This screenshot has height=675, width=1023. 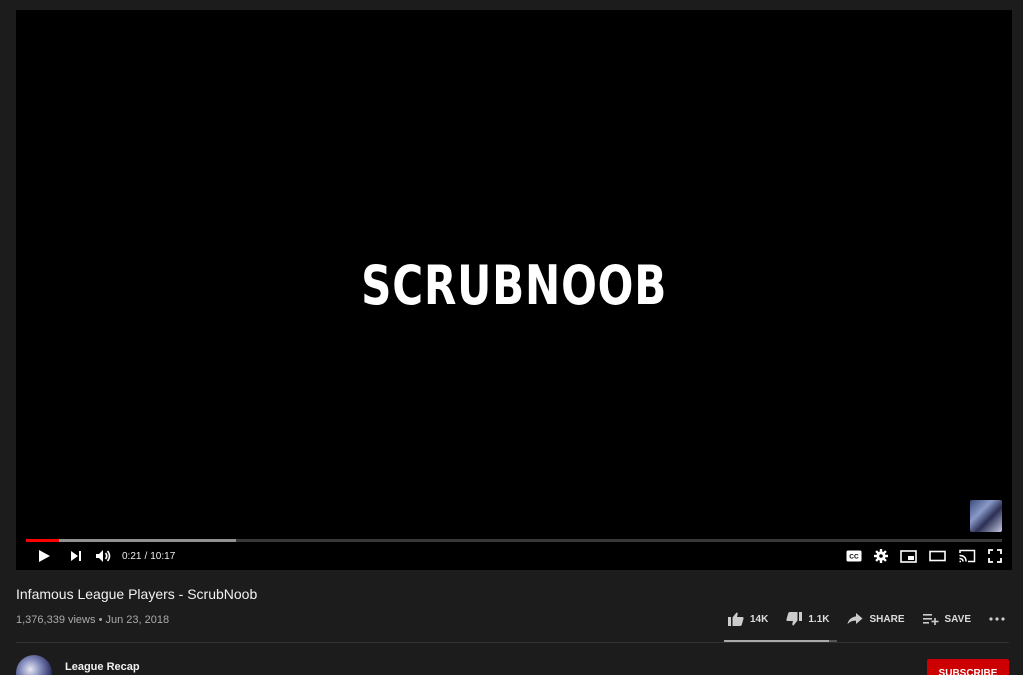 I want to click on share-button: SHARE, so click(x=876, y=619).